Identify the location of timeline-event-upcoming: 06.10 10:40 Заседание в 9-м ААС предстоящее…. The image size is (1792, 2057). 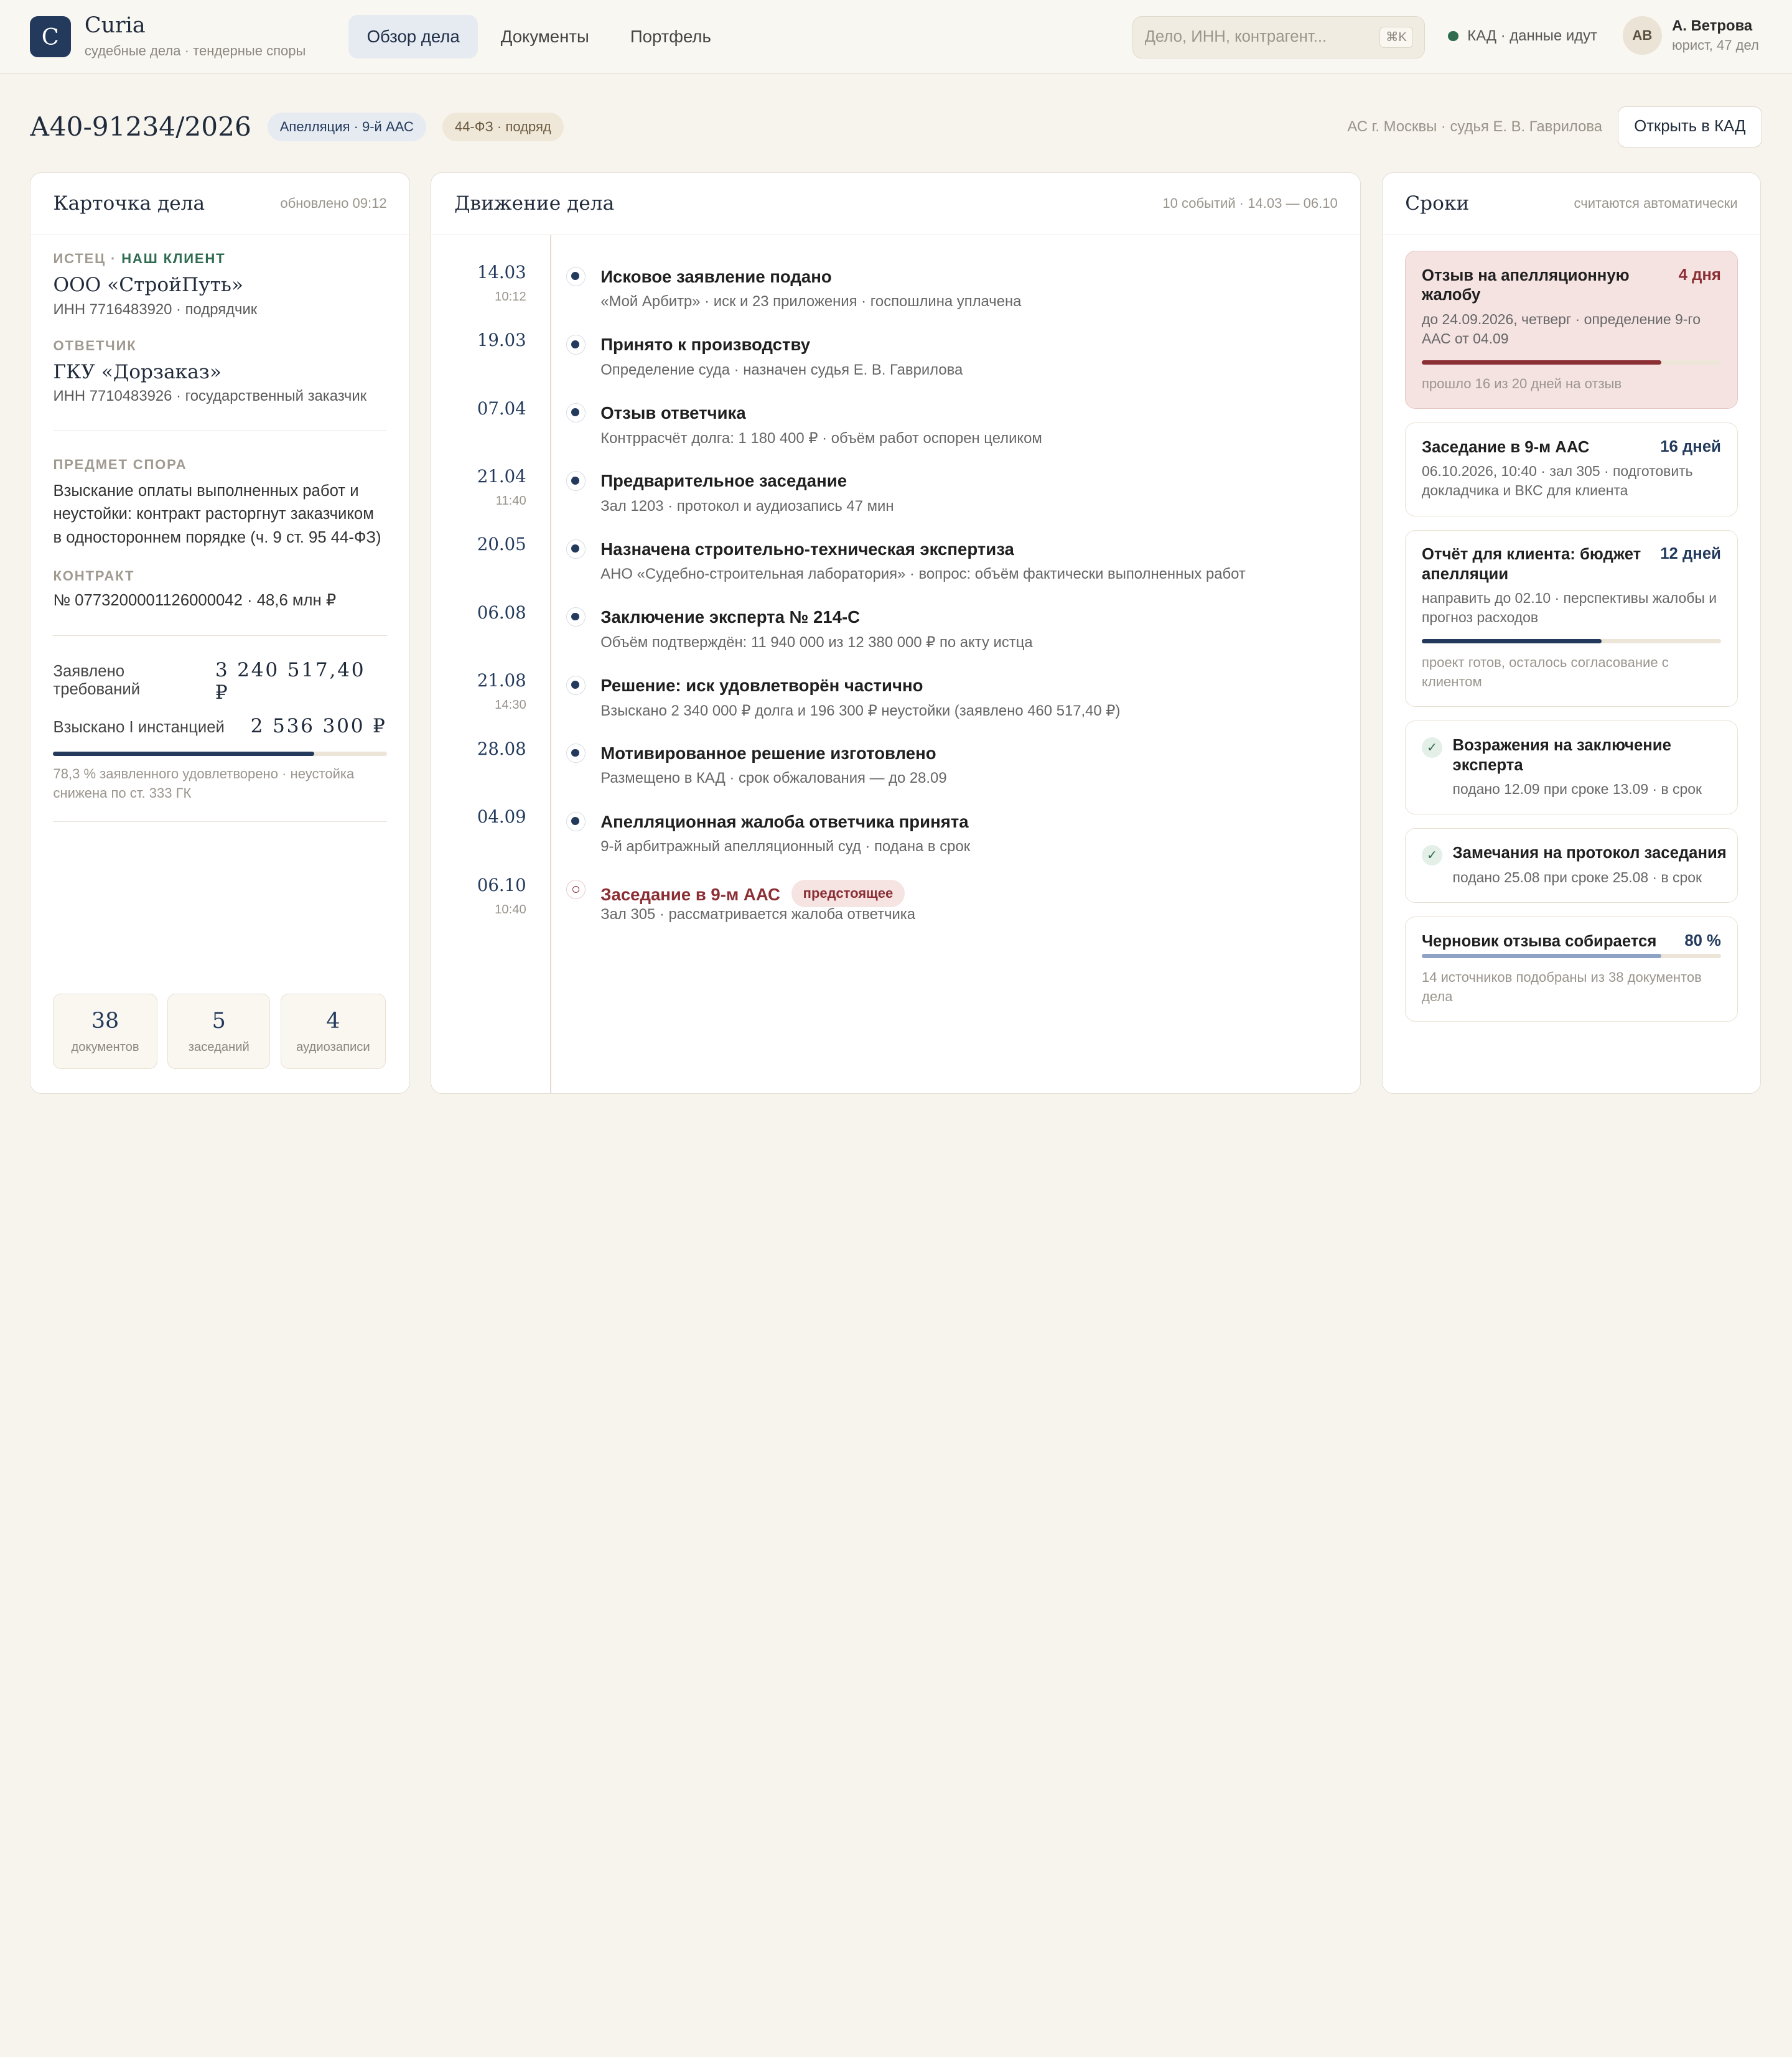
(896, 889).